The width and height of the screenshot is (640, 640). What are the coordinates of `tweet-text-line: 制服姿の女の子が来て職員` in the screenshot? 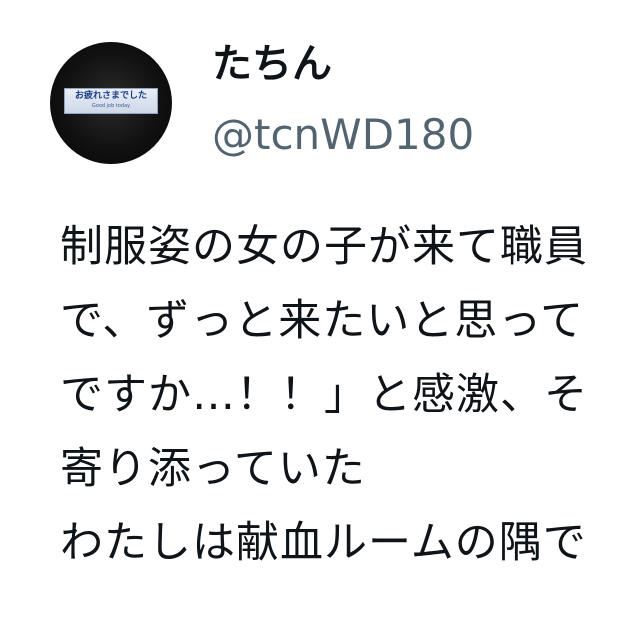 It's located at (324, 247).